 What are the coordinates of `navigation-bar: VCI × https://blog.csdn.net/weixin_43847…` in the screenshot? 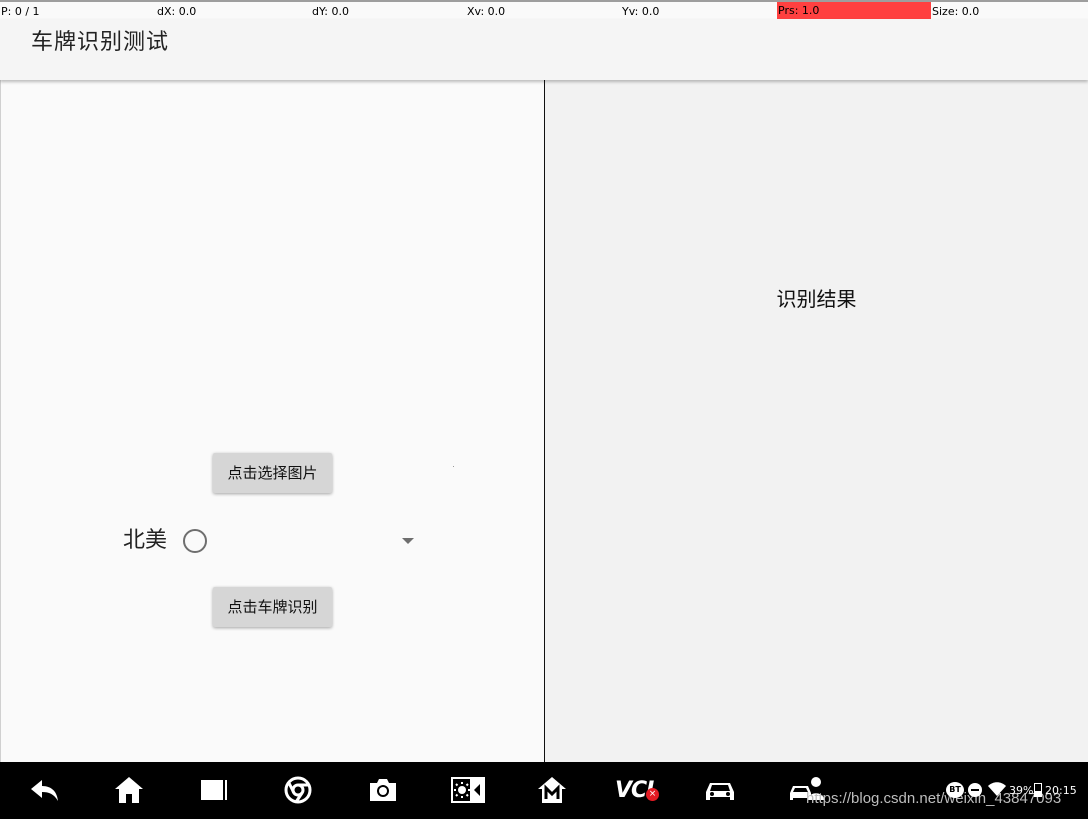 It's located at (544, 790).